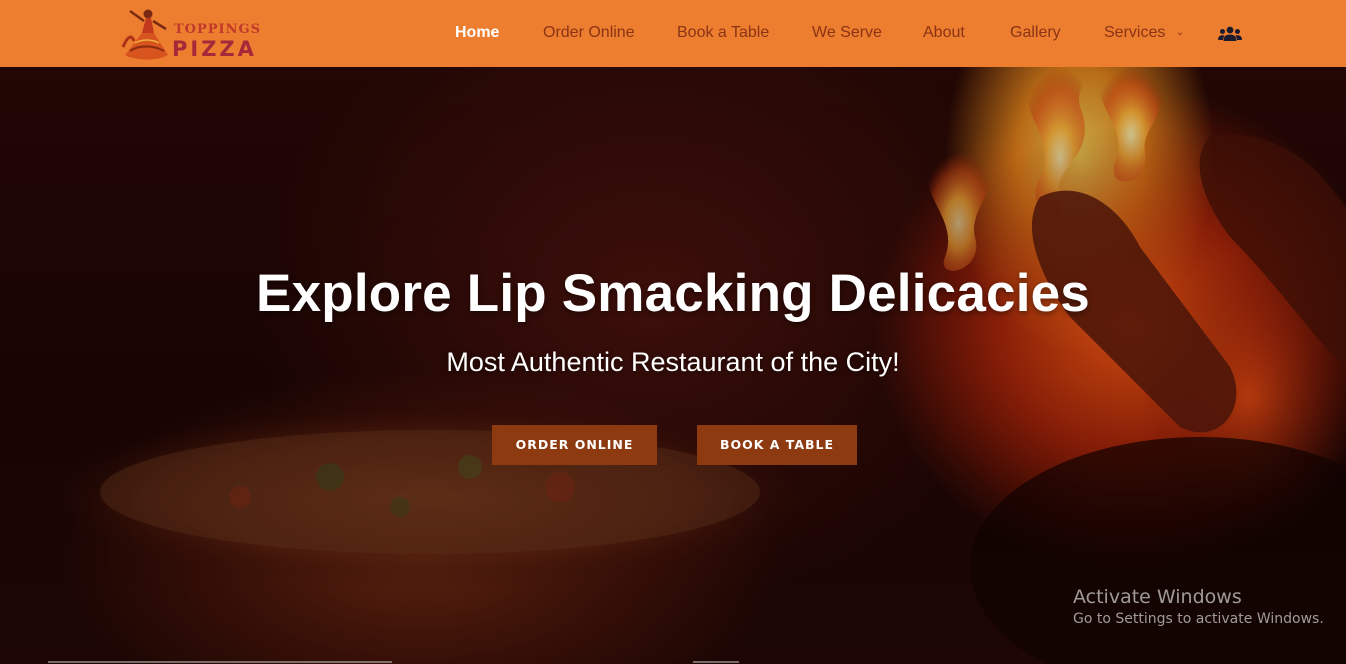 Image resolution: width=1346 pixels, height=664 pixels. Describe the element at coordinates (574, 445) in the screenshot. I see `order-online-button: ORDER ONLINE` at that location.